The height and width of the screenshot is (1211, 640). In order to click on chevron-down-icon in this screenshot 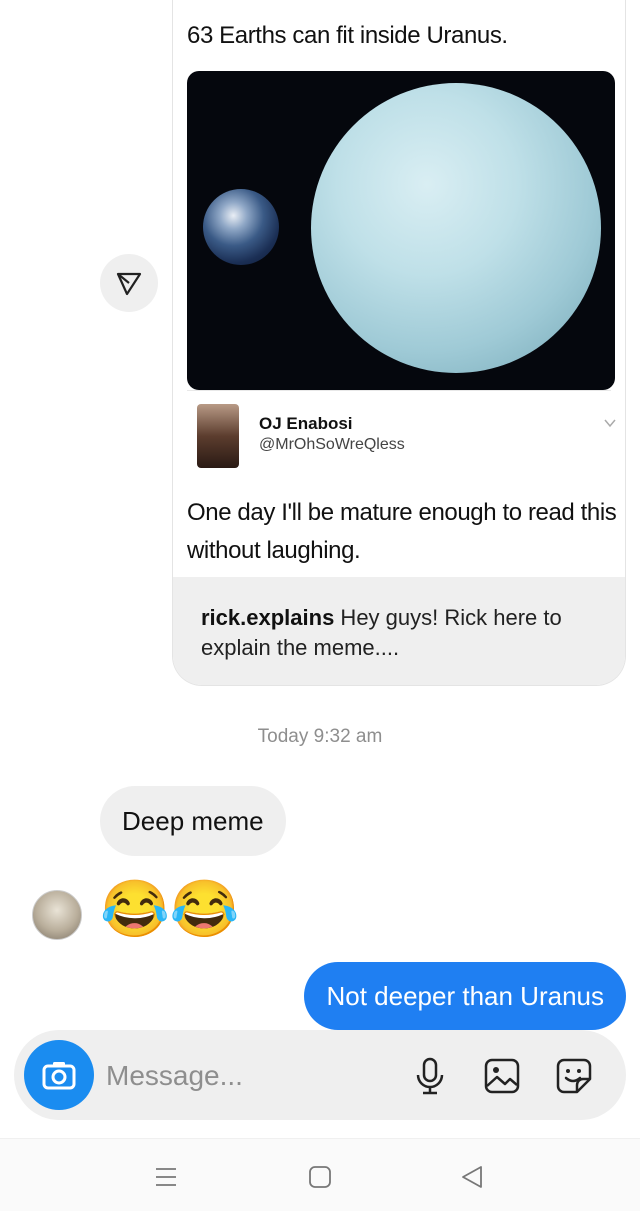, I will do `click(610, 423)`.